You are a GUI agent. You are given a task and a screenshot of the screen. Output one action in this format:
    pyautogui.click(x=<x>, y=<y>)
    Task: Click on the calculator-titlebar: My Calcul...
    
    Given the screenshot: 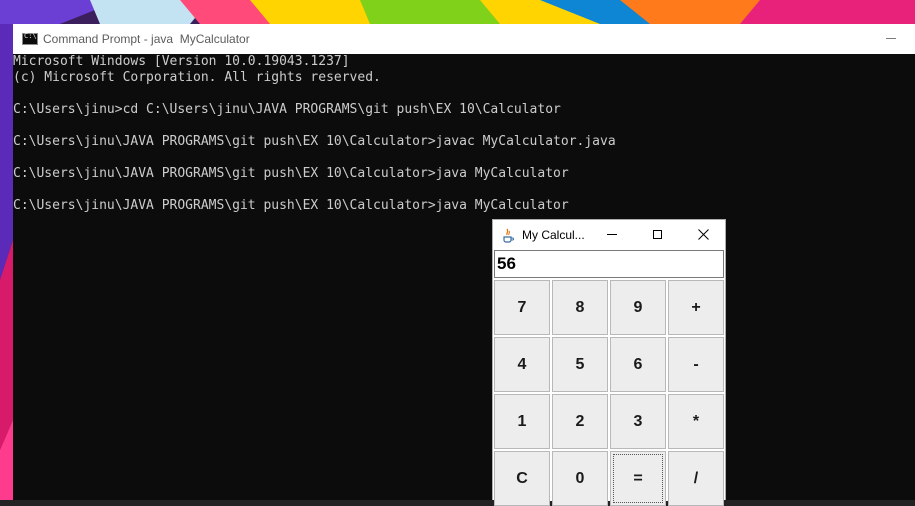 What is the action you would take?
    pyautogui.click(x=609, y=234)
    